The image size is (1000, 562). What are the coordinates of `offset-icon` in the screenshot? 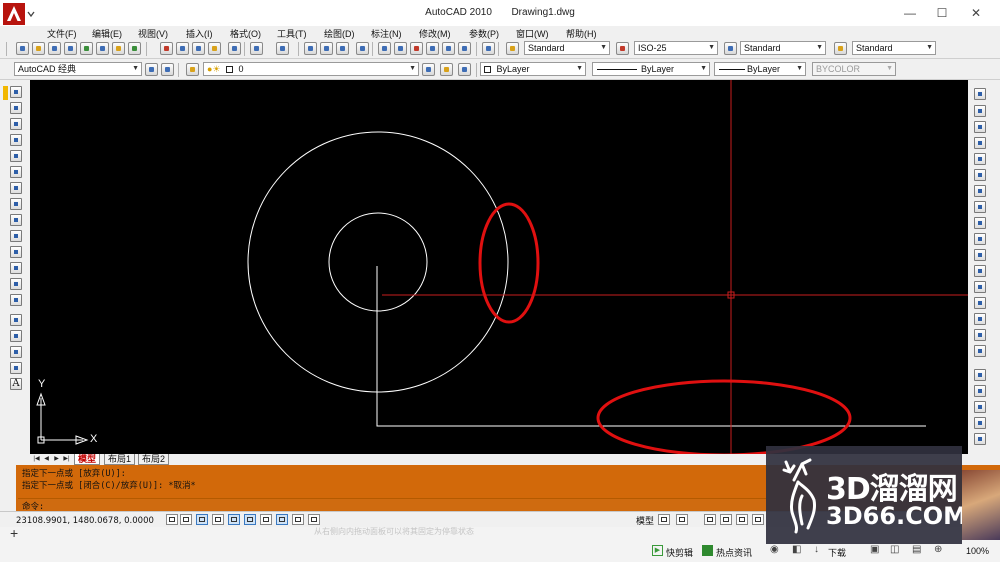 It's located at (980, 143).